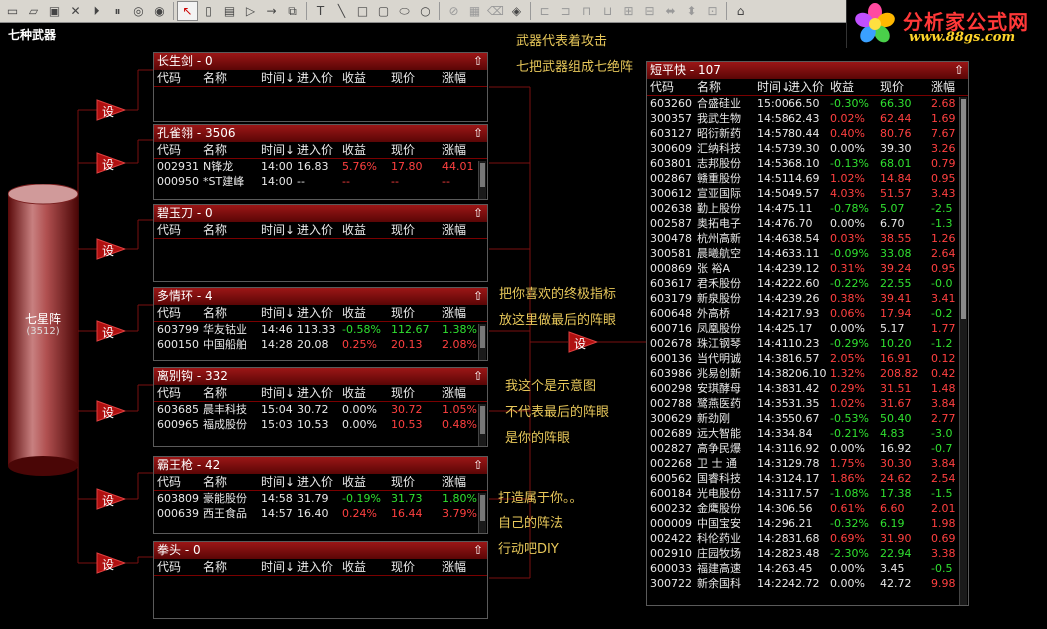 The width and height of the screenshot is (1047, 629). Describe the element at coordinates (807, 193) in the screenshot. I see `table-row: 300612 宣亚国际 14:50 49.57 4.03% 51.57 3.43` at that location.